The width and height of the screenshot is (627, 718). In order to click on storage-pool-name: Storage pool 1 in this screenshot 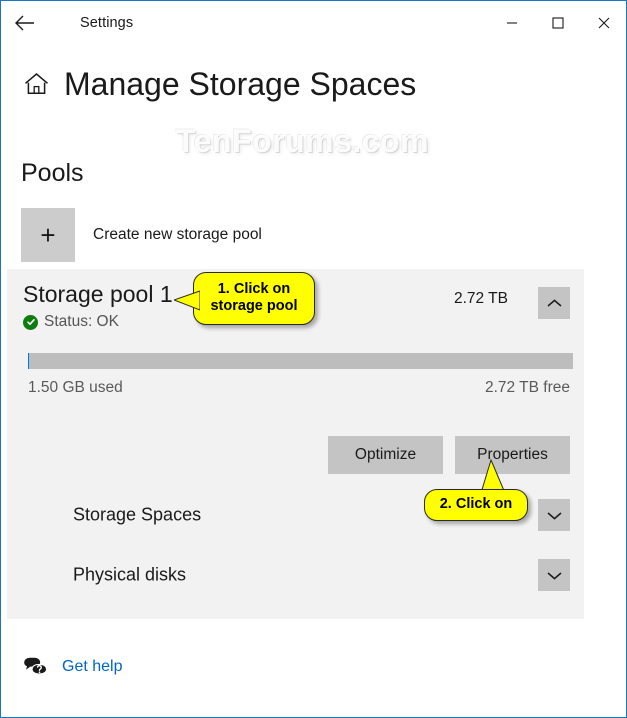, I will do `click(98, 294)`.